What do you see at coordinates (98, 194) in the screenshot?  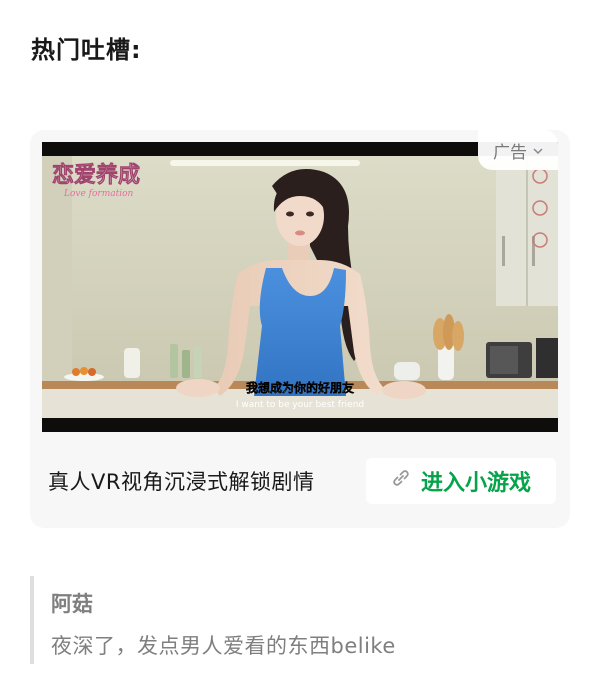 I see `game-logo-subtext: Love formation` at bounding box center [98, 194].